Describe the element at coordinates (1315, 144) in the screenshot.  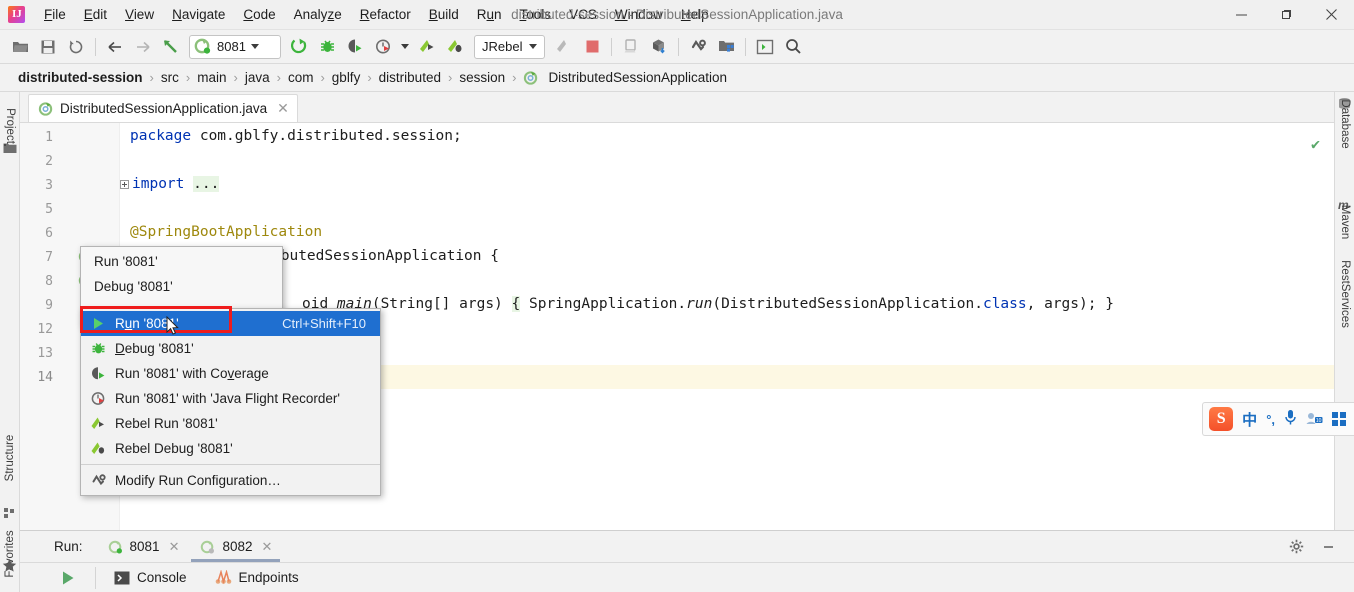
I see `inspection-status-icon: ✔` at that location.